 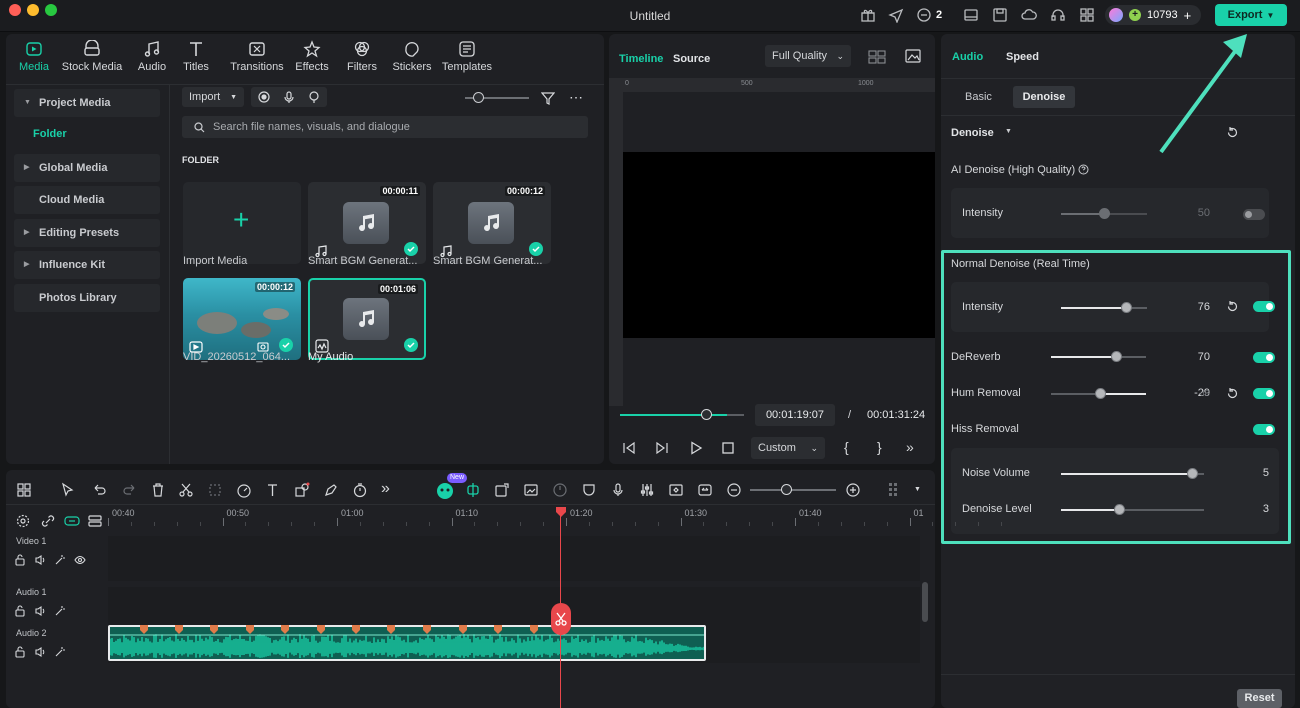 I want to click on more-controls-icon: », so click(x=910, y=447).